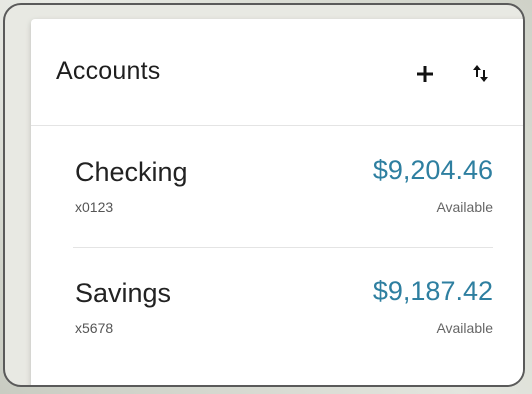 This screenshot has width=532, height=394. I want to click on account-balance: $9,187.42, so click(432, 291).